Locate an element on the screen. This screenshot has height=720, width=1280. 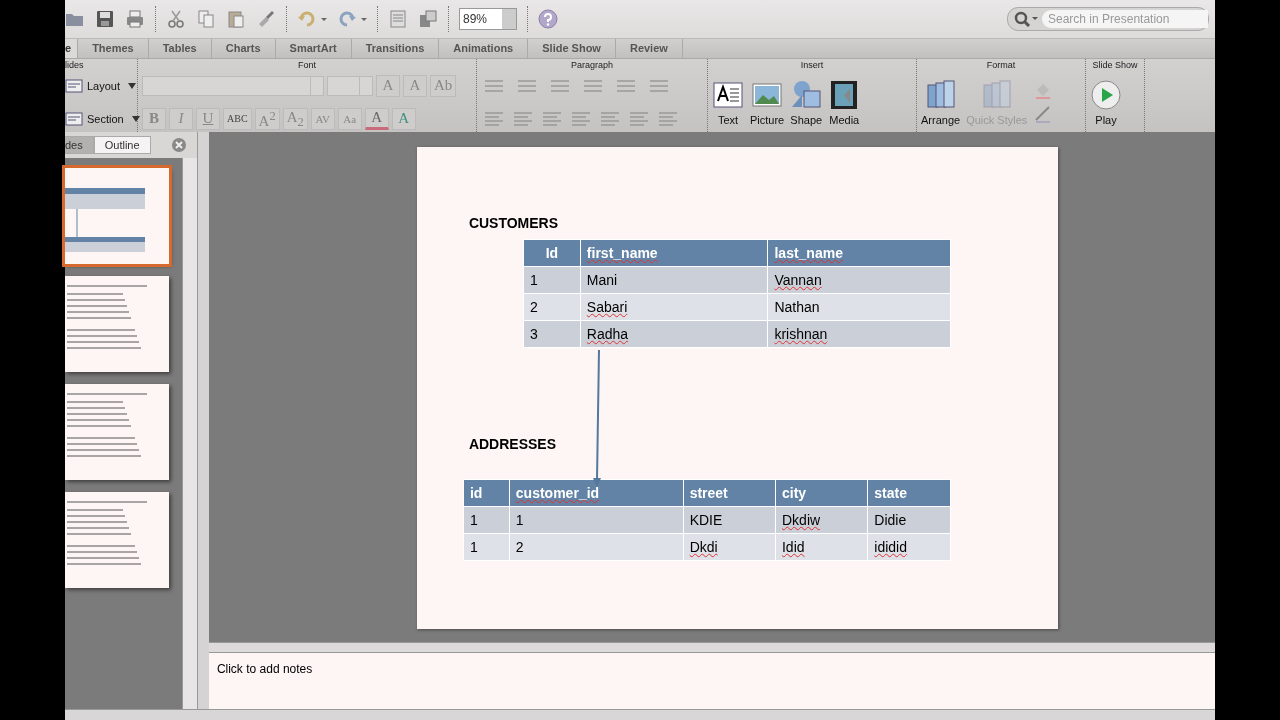
ribbon-tab: e is located at coordinates (72, 48).